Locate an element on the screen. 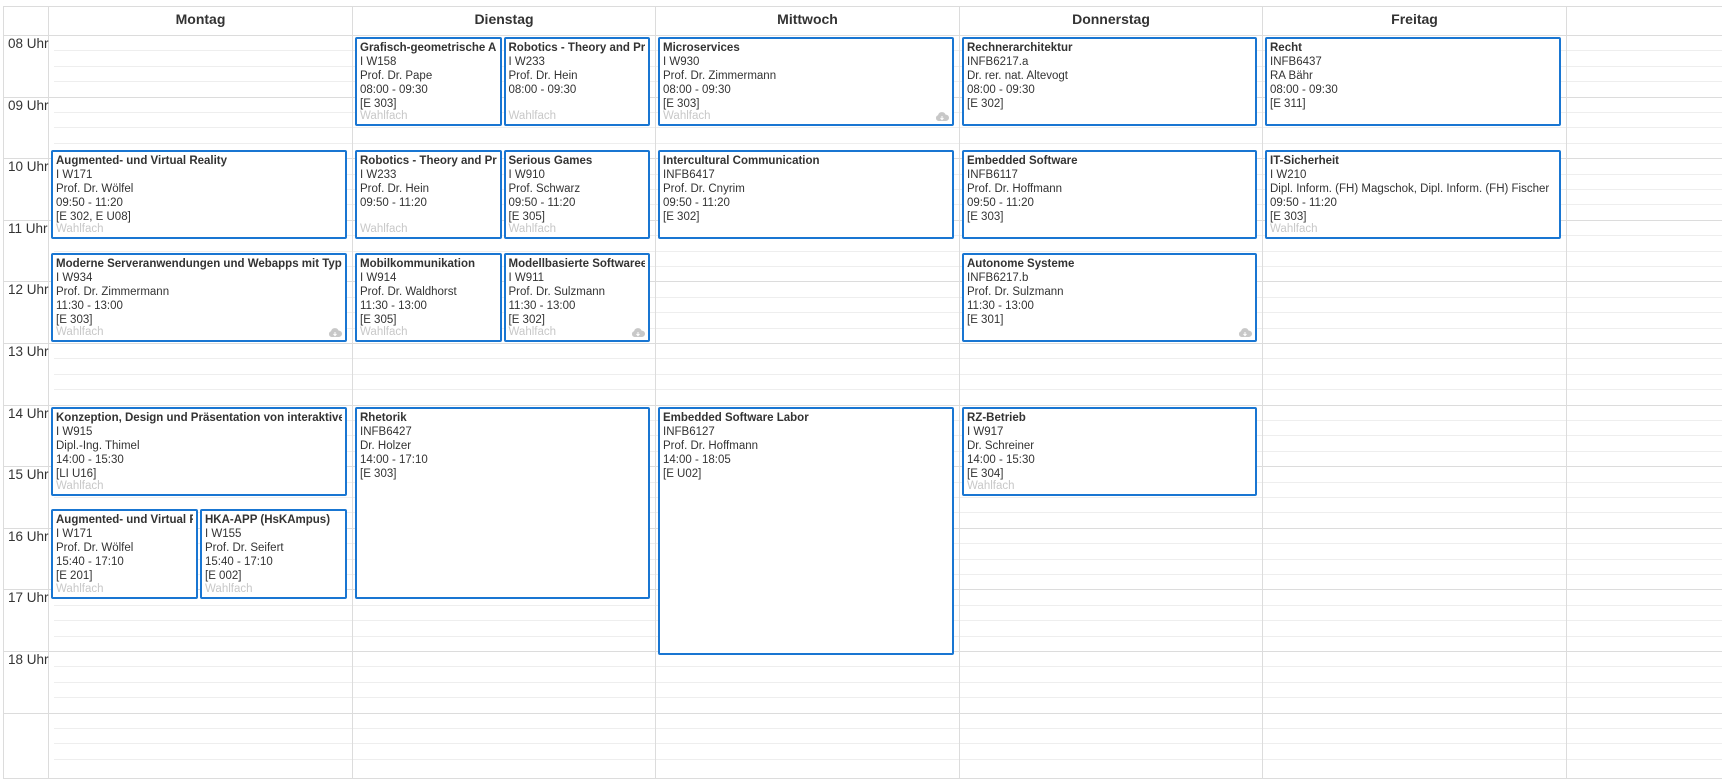  course-lecturer: Dr. rer. nat. Altevogt is located at coordinates (1017, 76).